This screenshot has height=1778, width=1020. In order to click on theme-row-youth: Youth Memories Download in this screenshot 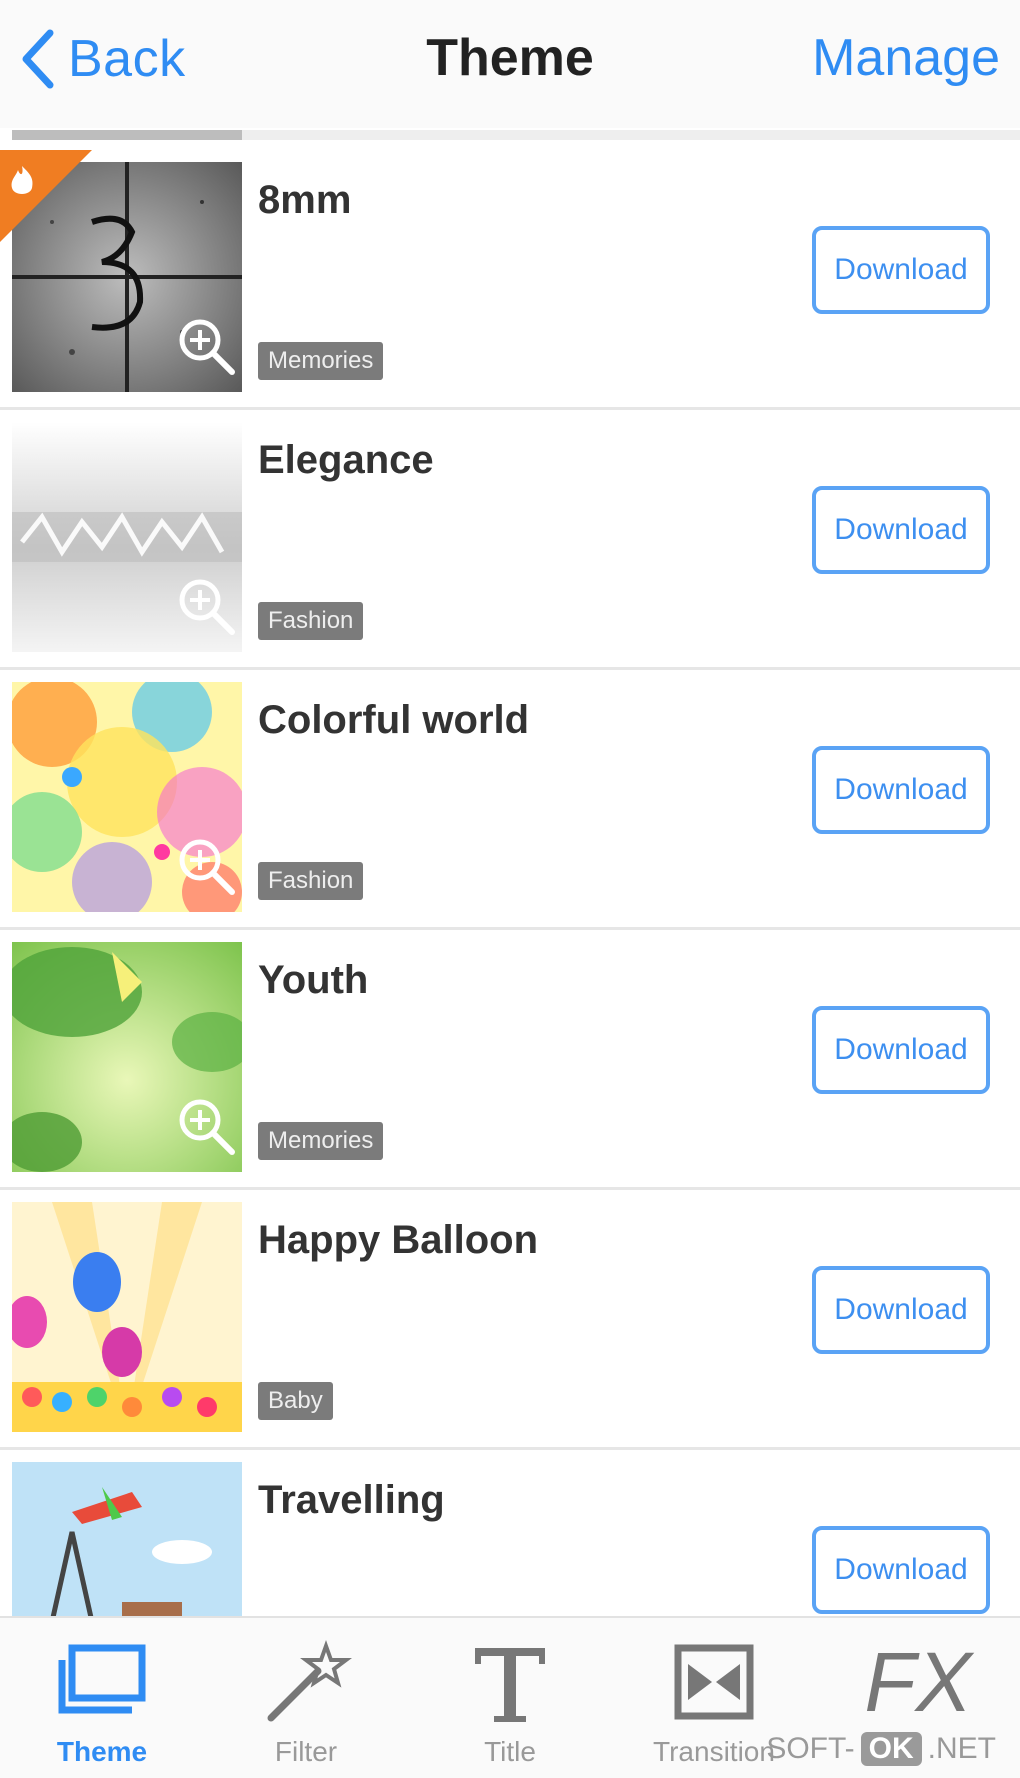, I will do `click(510, 1060)`.